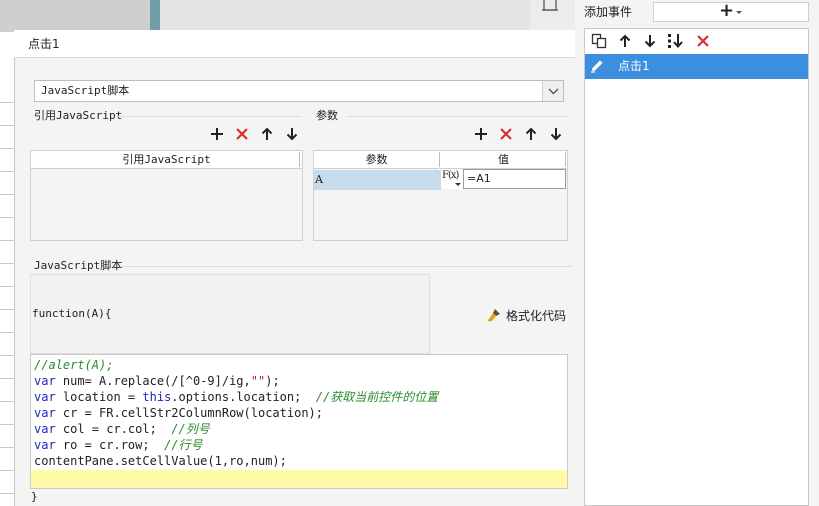 Image resolution: width=819 pixels, height=506 pixels. What do you see at coordinates (7, 293) in the screenshot?
I see `row-header-gridlines` at bounding box center [7, 293].